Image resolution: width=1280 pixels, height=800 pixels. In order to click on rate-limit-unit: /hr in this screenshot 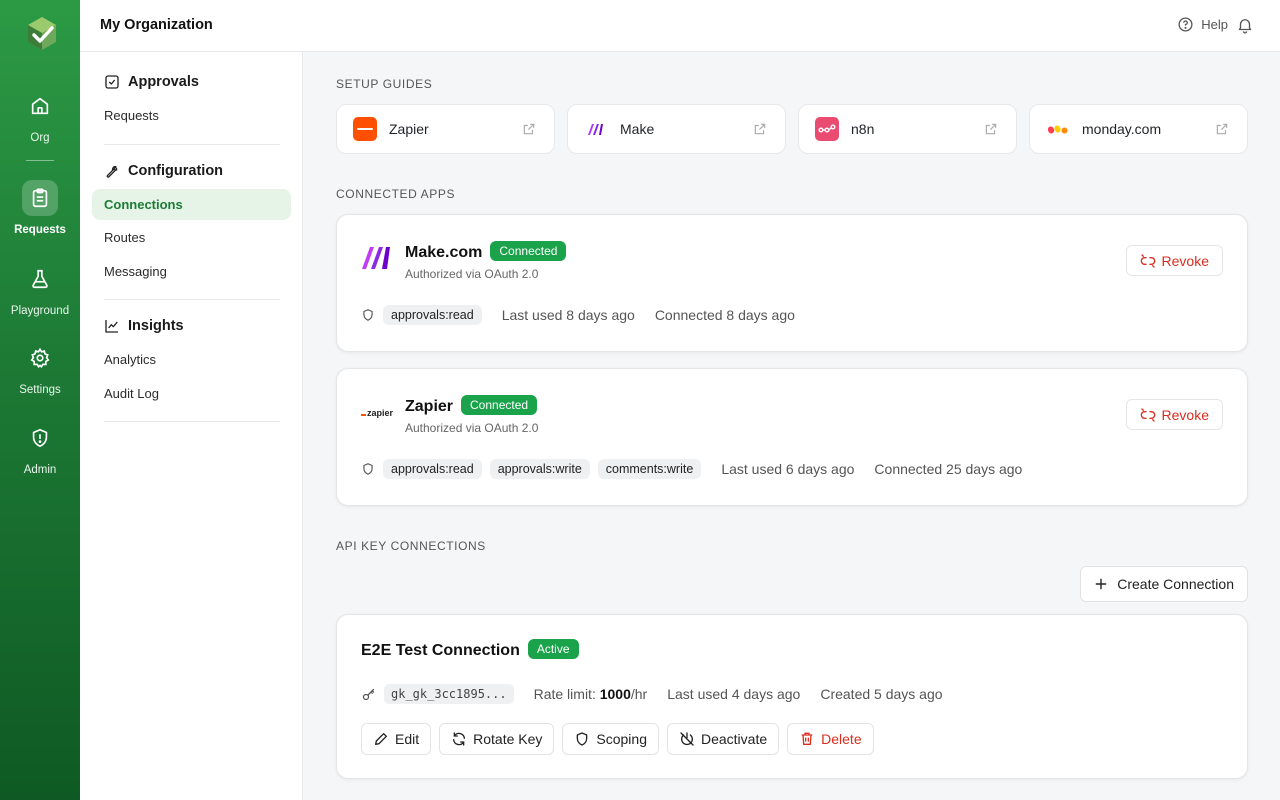, I will do `click(639, 694)`.